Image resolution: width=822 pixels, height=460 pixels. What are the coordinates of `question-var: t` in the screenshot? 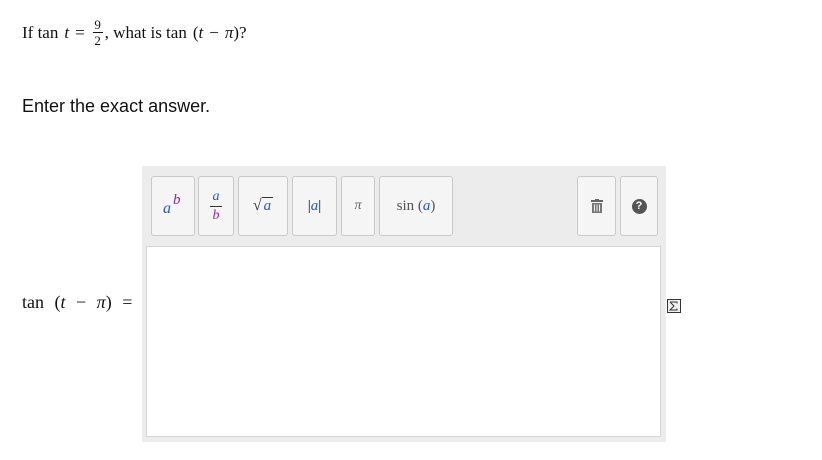 It's located at (67, 32).